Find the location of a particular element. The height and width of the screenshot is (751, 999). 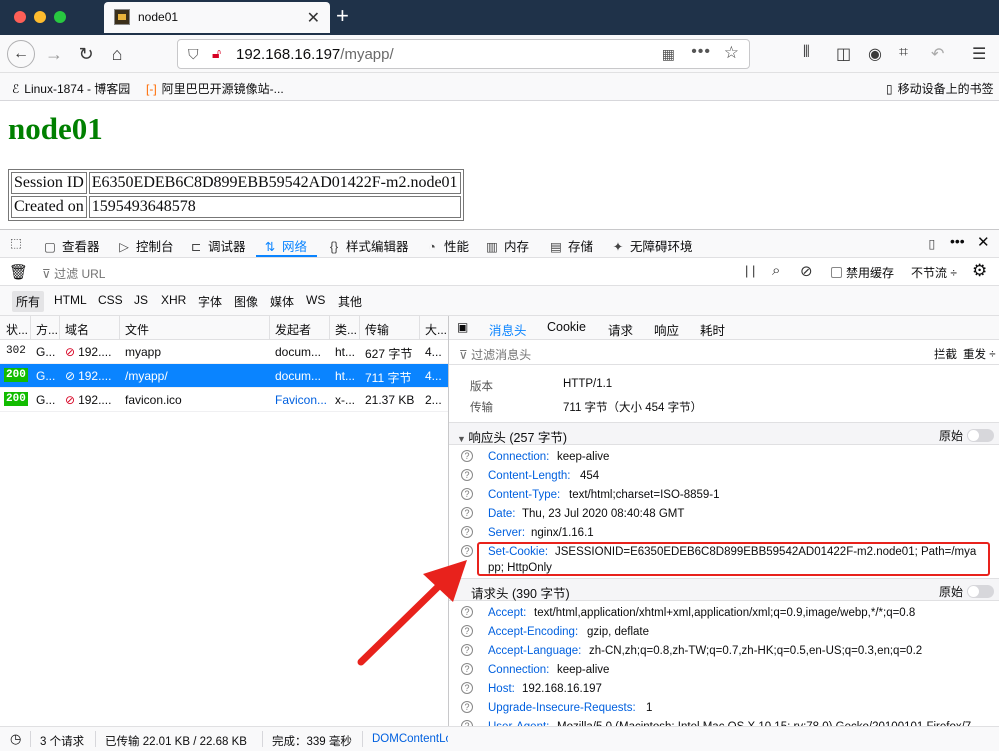

bookmark-linux: ℰ Linux-1874 - 博客园 is located at coordinates (71, 88).